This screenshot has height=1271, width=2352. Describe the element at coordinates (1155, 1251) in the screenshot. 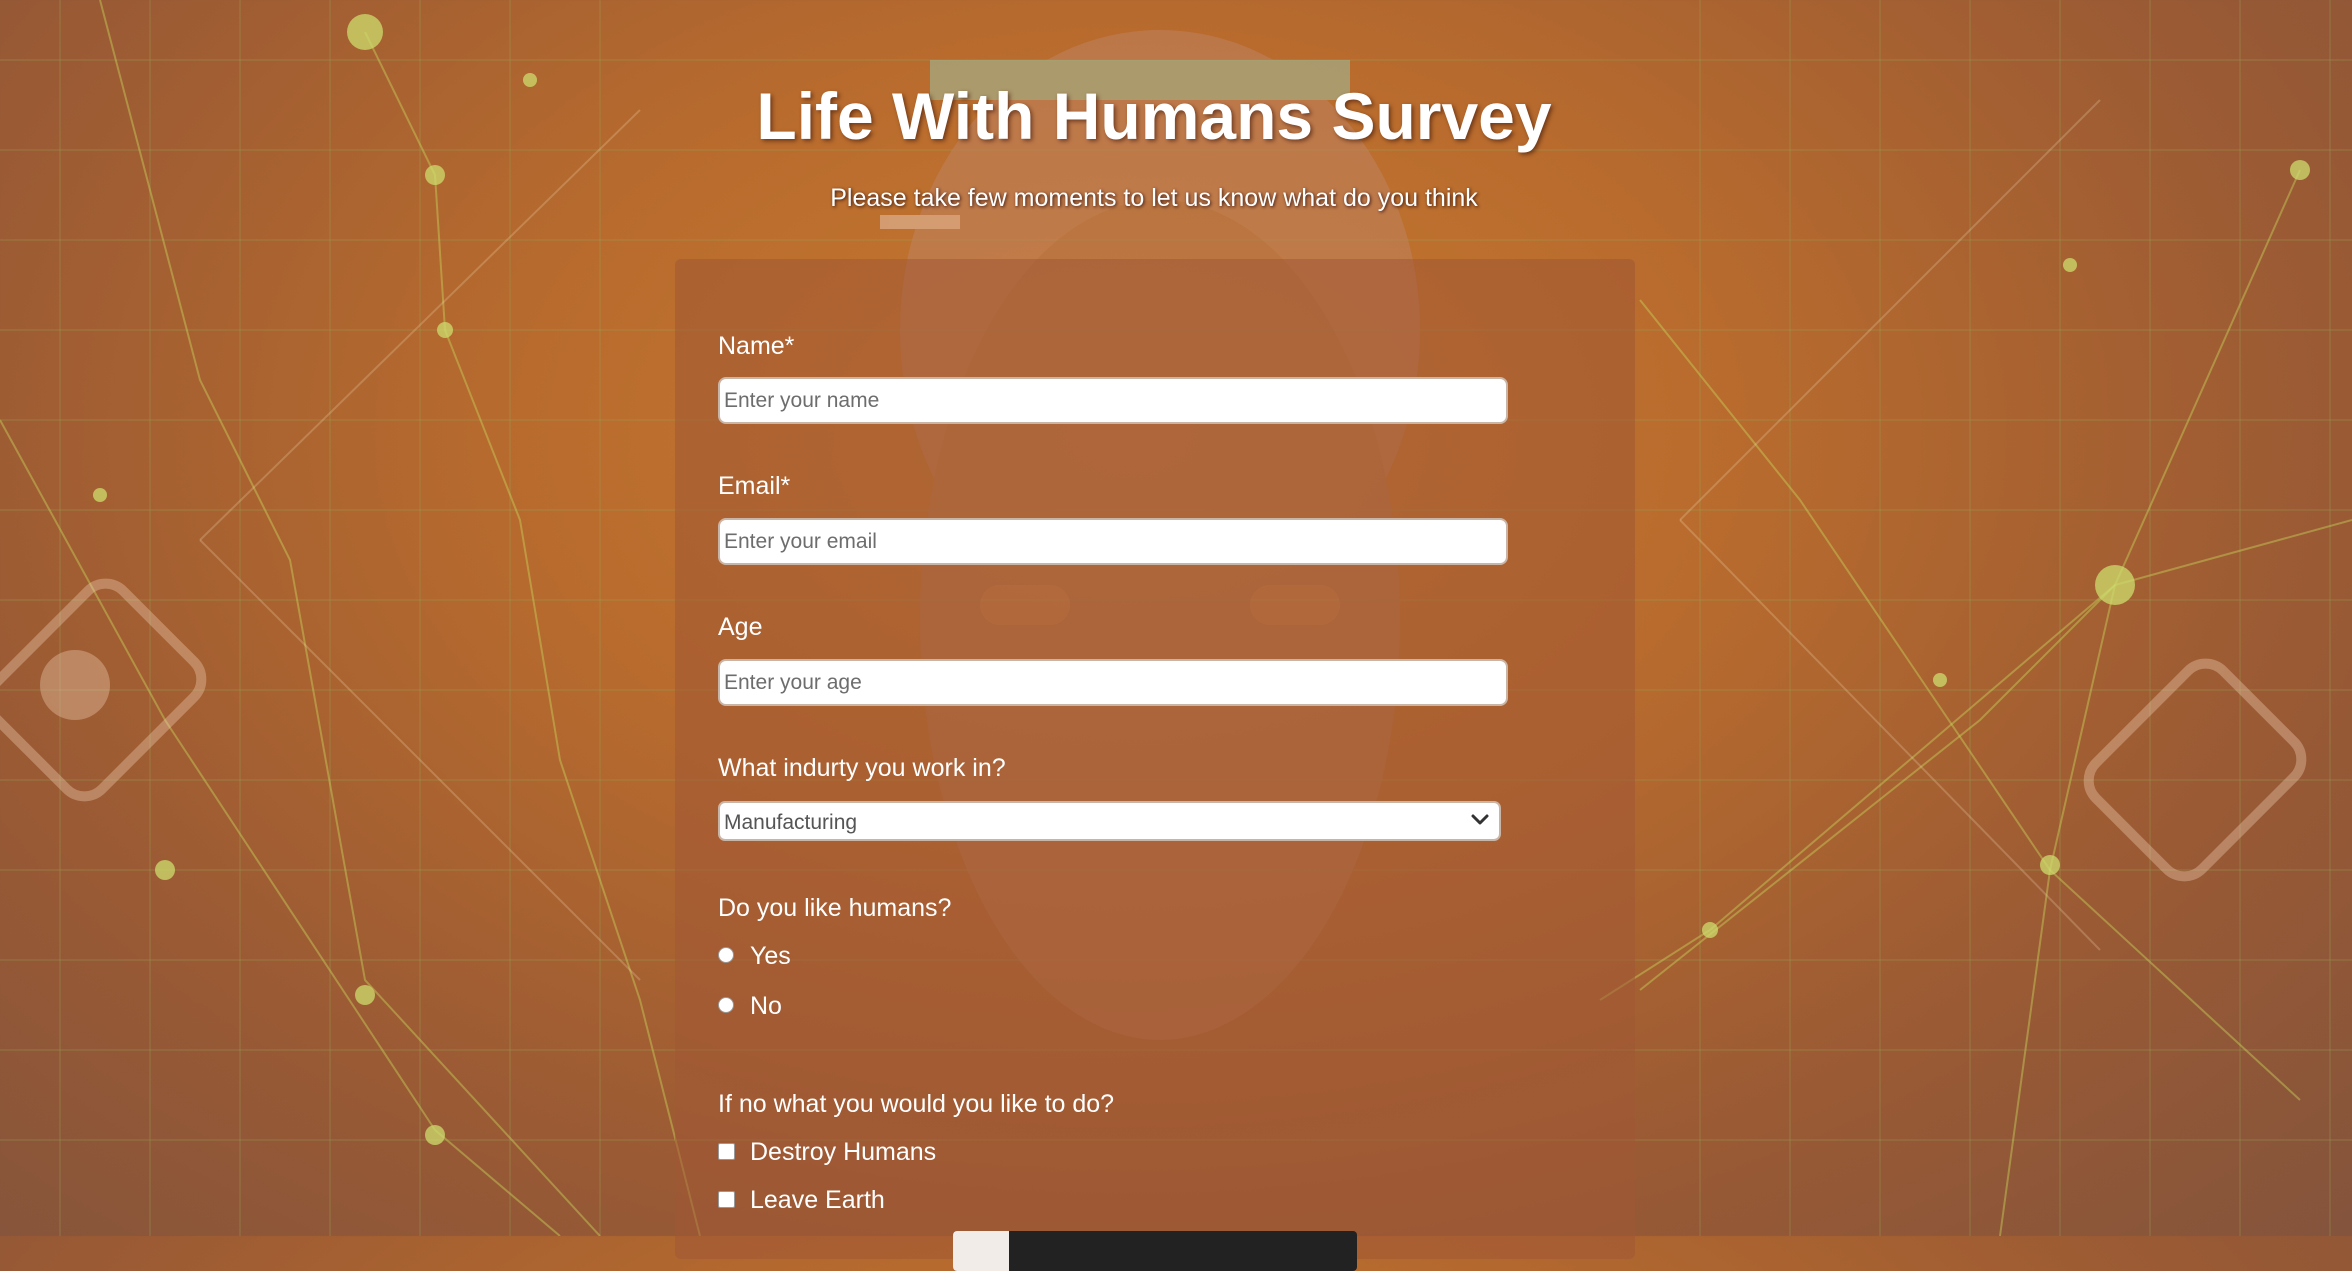

I see `submit-button-partial` at that location.